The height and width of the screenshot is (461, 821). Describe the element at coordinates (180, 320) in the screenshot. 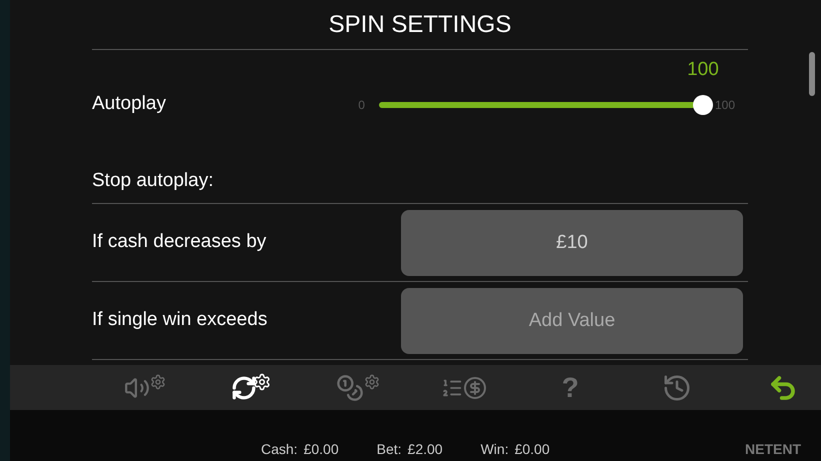

I see `condition-label: If single win exceeds` at that location.